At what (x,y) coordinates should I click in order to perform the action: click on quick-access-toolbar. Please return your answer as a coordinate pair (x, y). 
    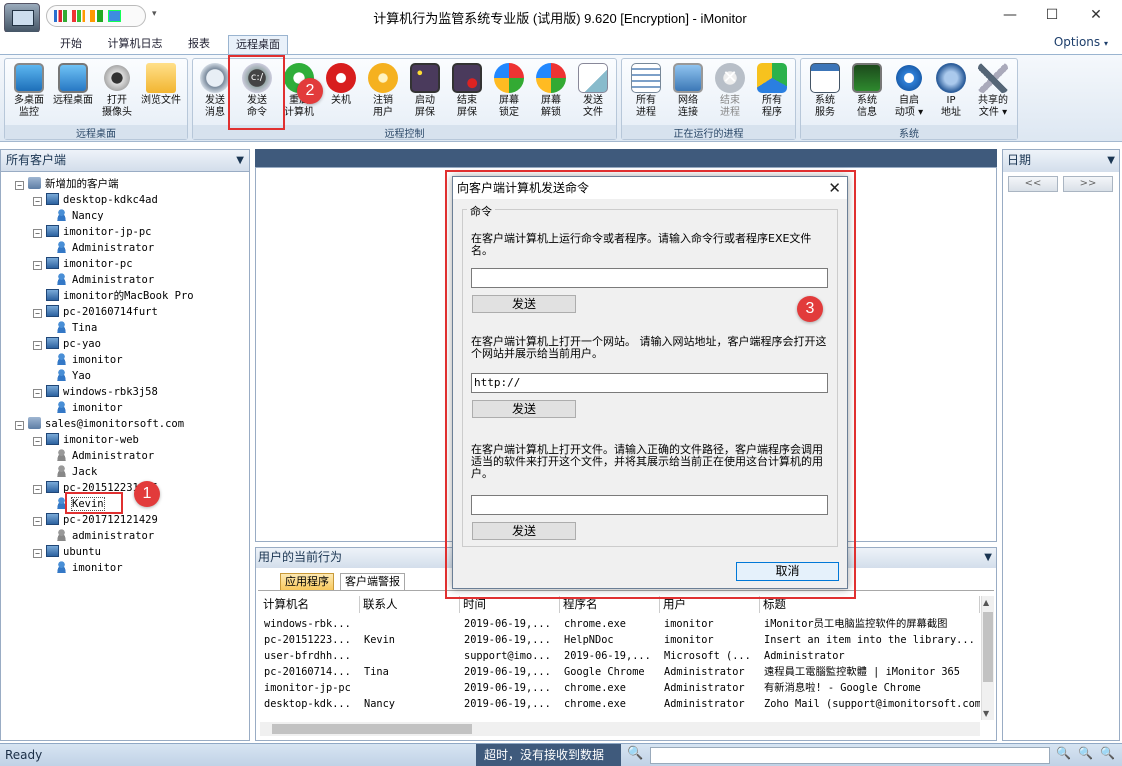
    Looking at the image, I should click on (96, 16).